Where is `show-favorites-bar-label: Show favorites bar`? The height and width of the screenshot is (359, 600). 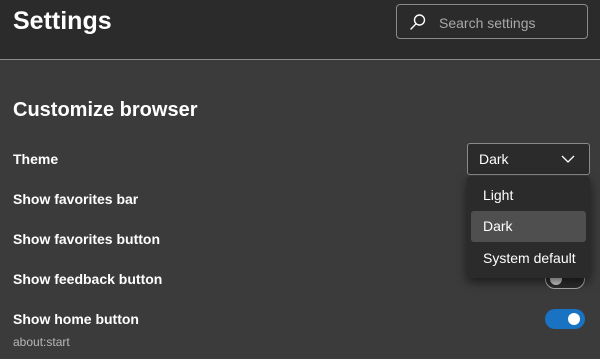 show-favorites-bar-label: Show favorites bar is located at coordinates (76, 199).